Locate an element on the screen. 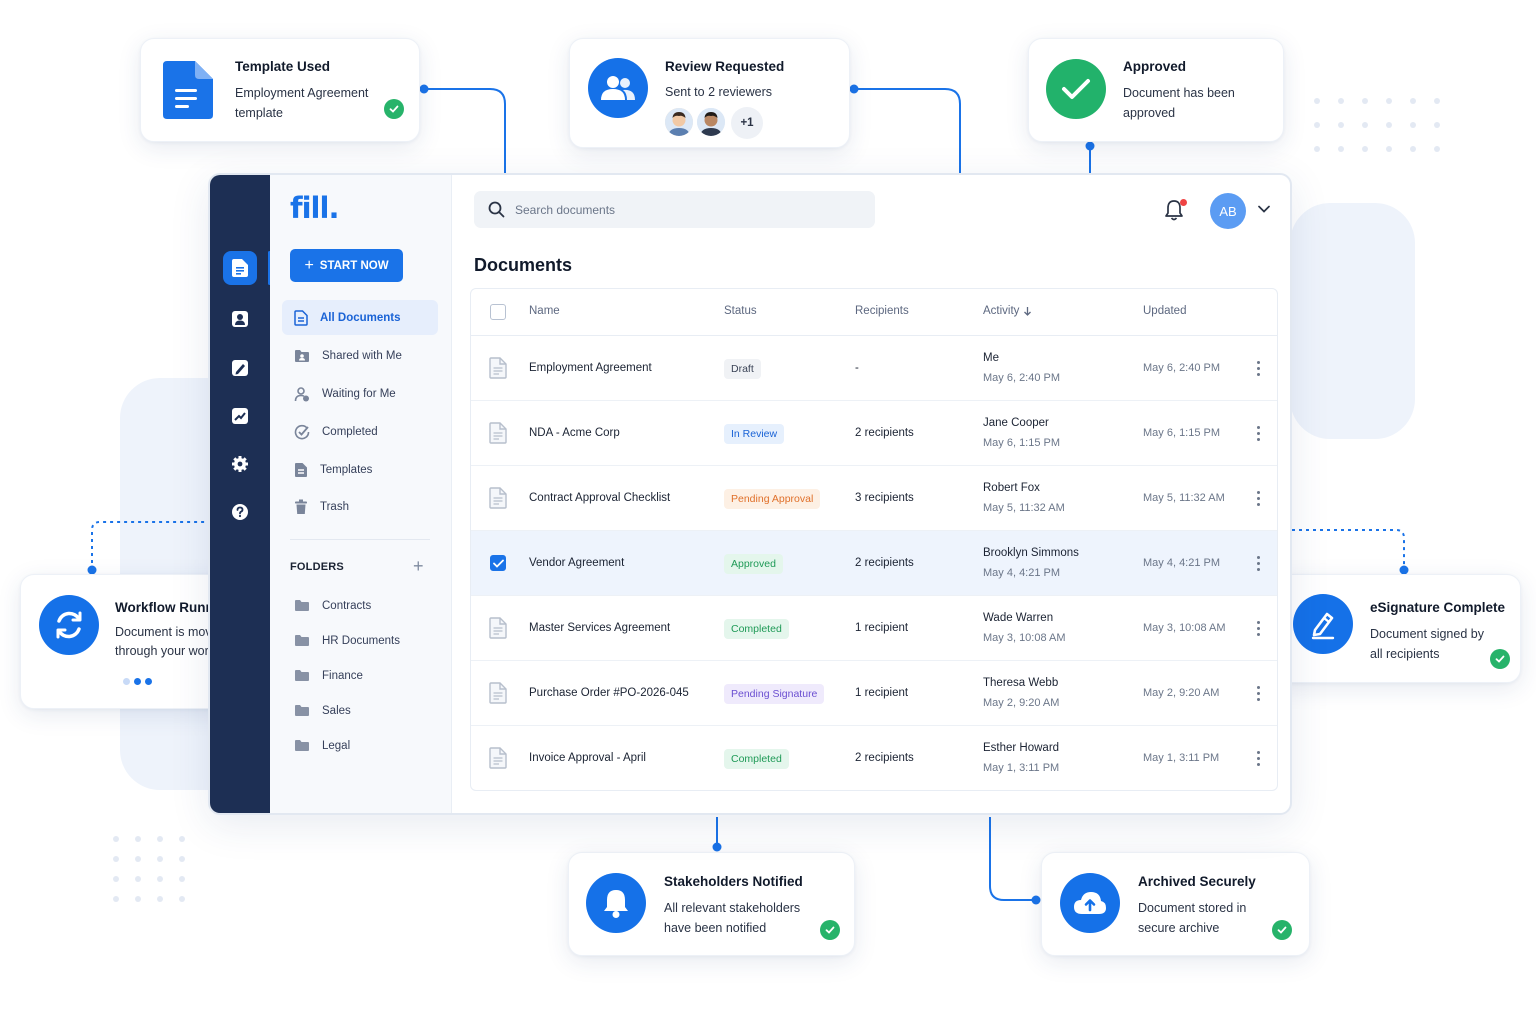 This screenshot has height=1024, width=1536. card-description: template is located at coordinates (259, 113).